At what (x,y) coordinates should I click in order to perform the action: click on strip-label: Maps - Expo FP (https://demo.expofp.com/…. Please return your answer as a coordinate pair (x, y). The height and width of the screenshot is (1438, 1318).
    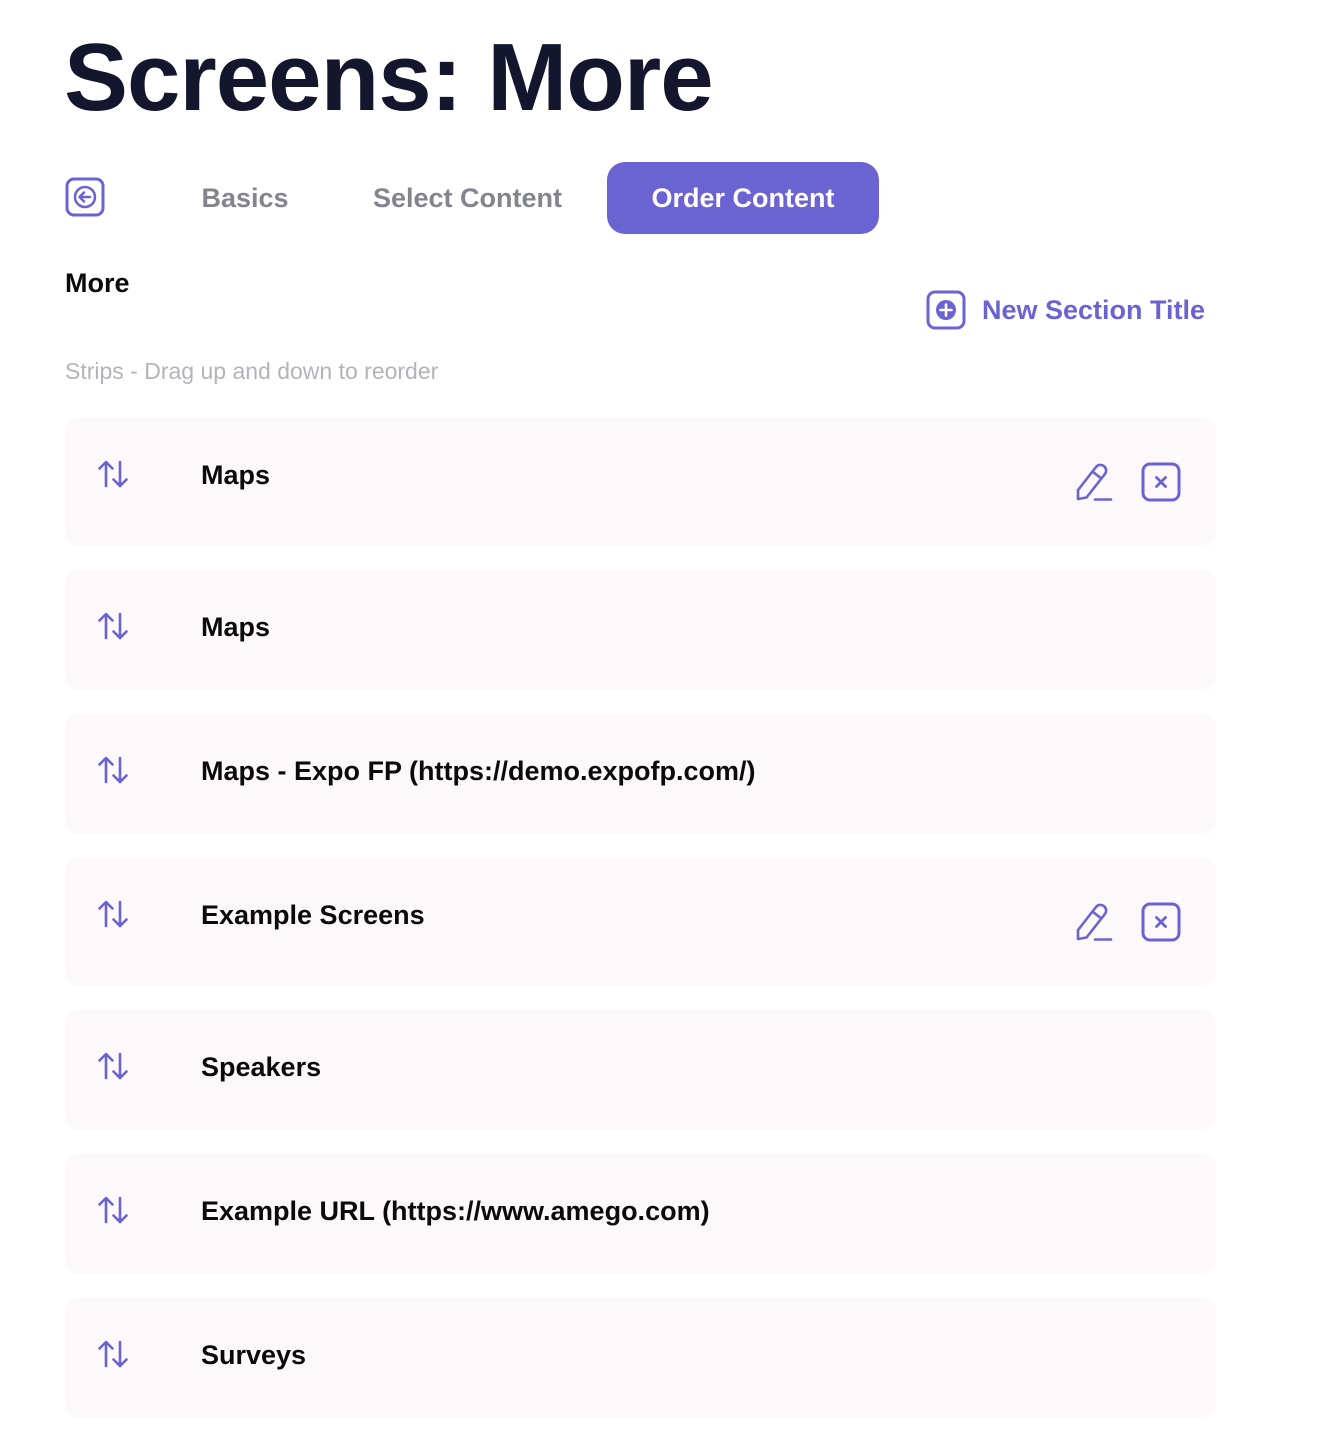
    Looking at the image, I should click on (478, 771).